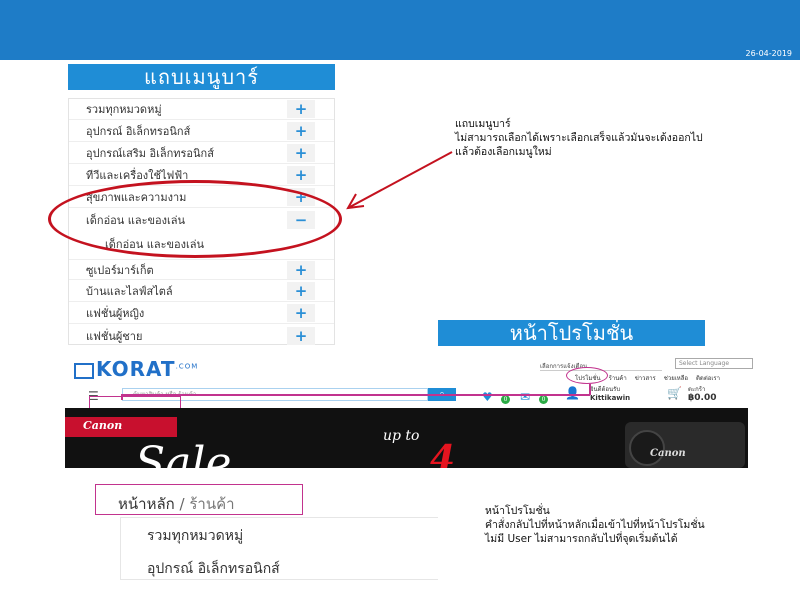  I want to click on menu-item-label: อุปกรณ์เสริม อิเล็กทรอนิกส์, so click(150, 153).